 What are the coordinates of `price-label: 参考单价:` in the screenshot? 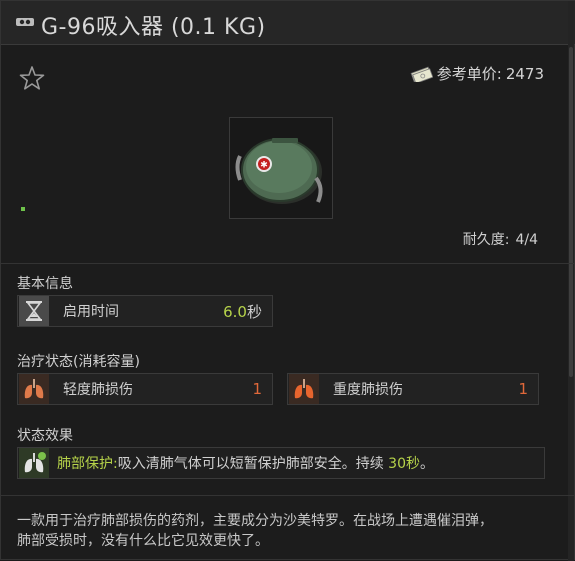 It's located at (469, 74).